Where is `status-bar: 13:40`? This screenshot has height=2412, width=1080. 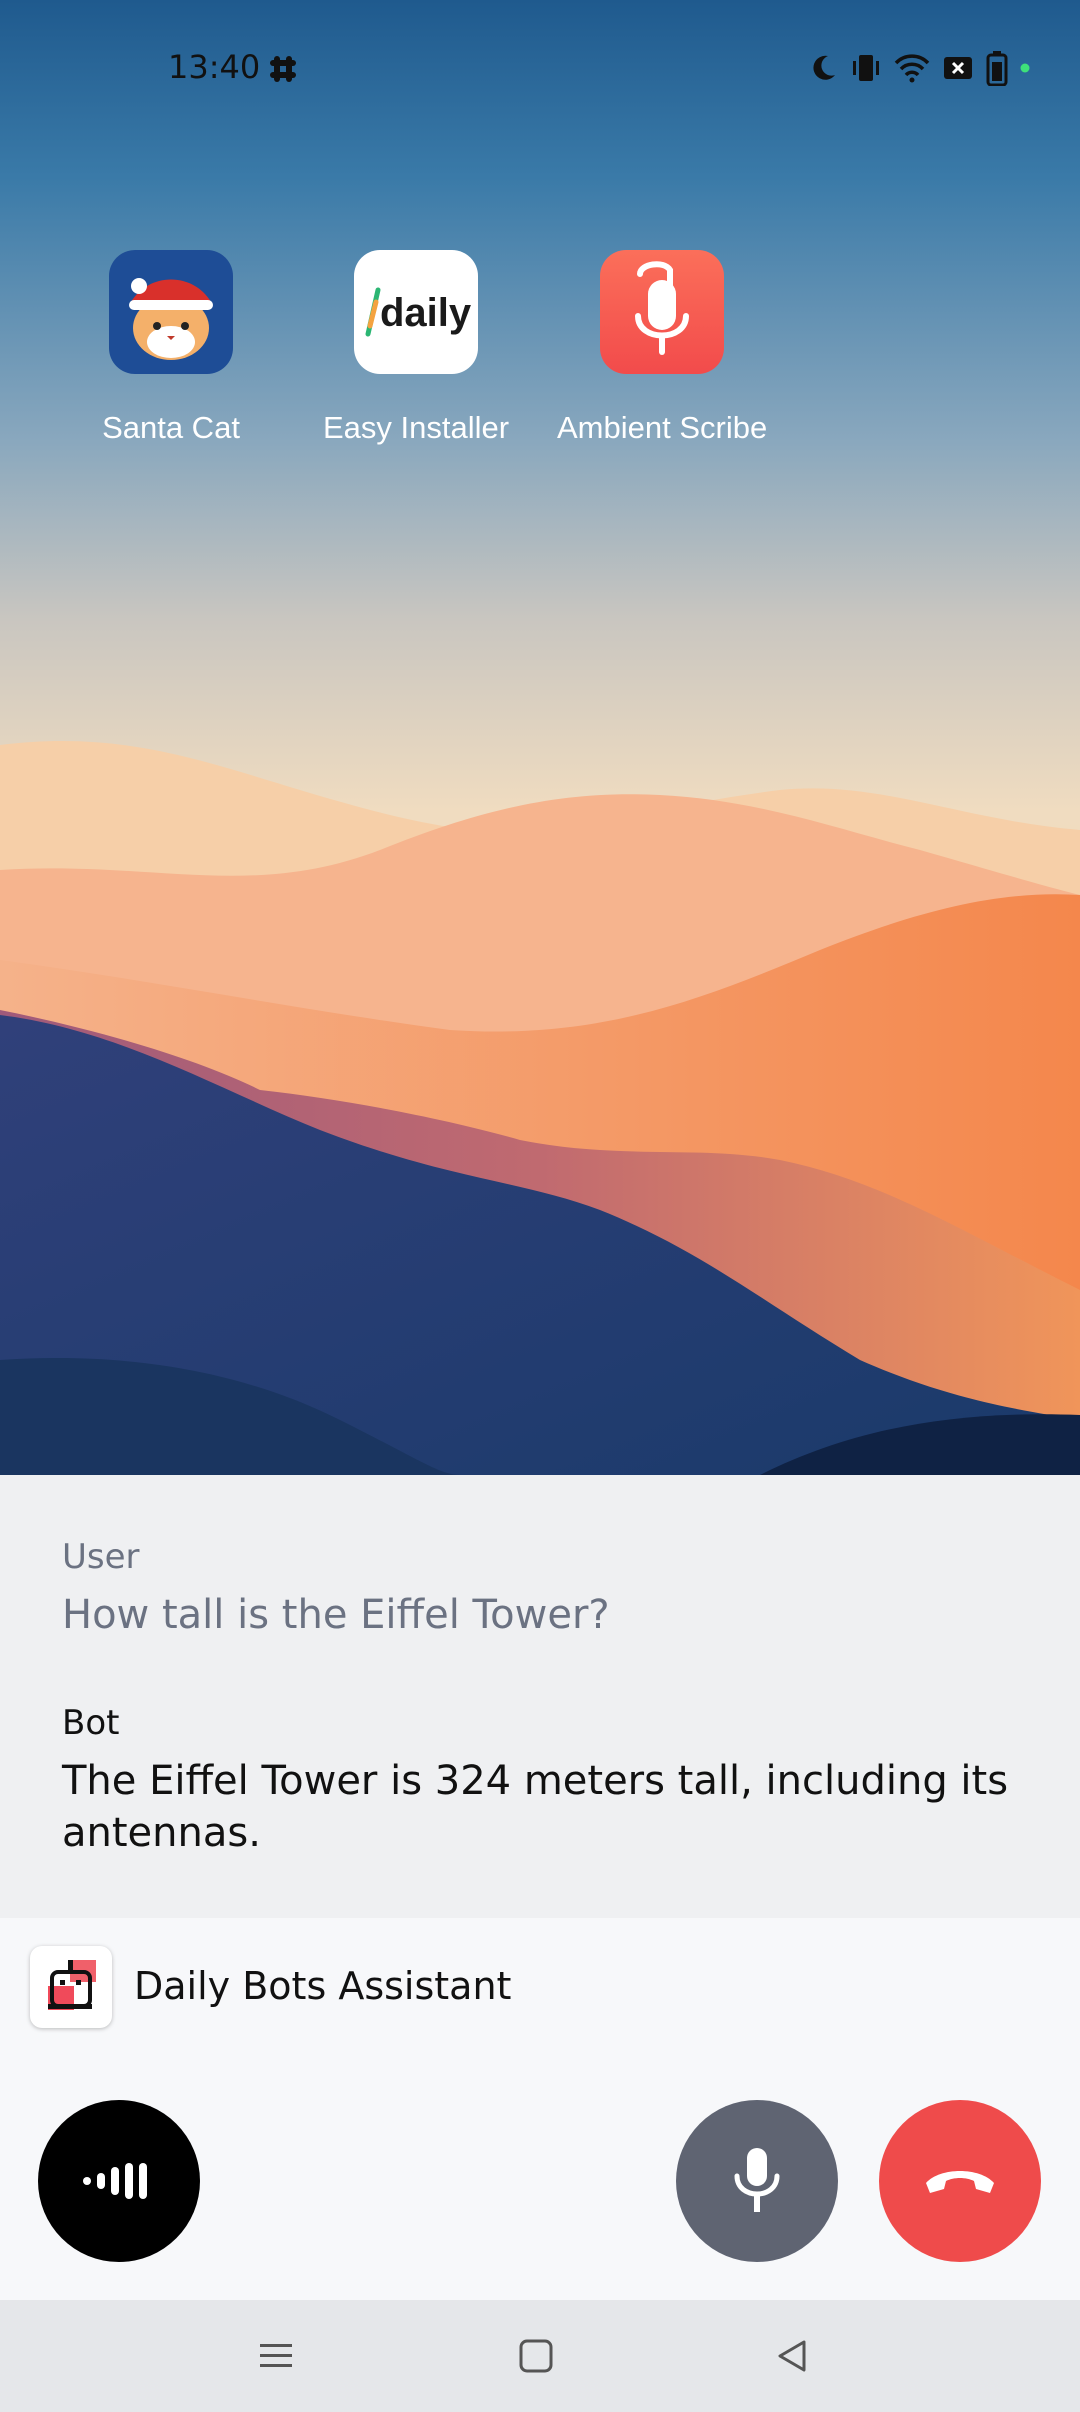 status-bar: 13:40 is located at coordinates (540, 67).